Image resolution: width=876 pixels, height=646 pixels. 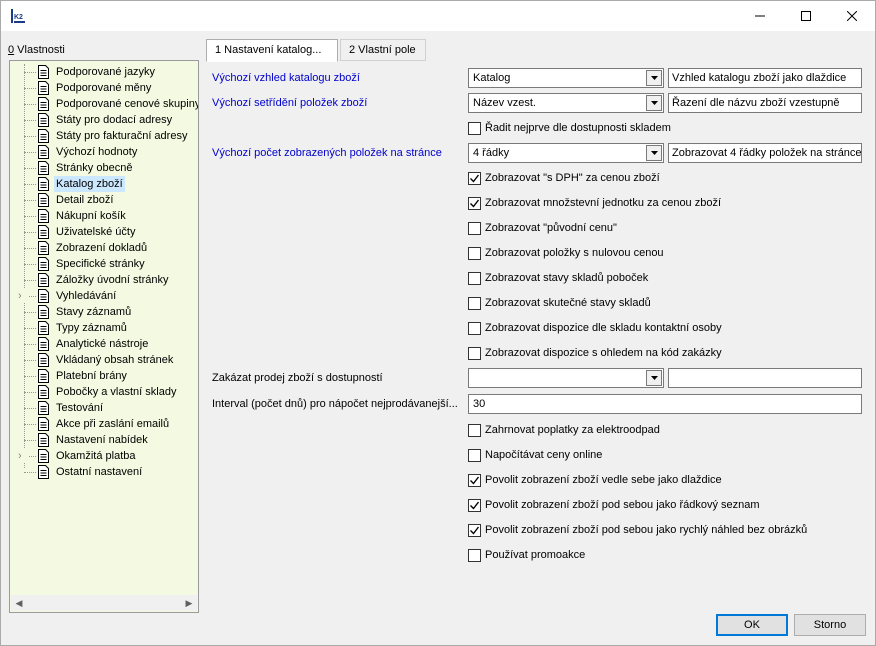 I want to click on maximize-button, so click(x=806, y=16).